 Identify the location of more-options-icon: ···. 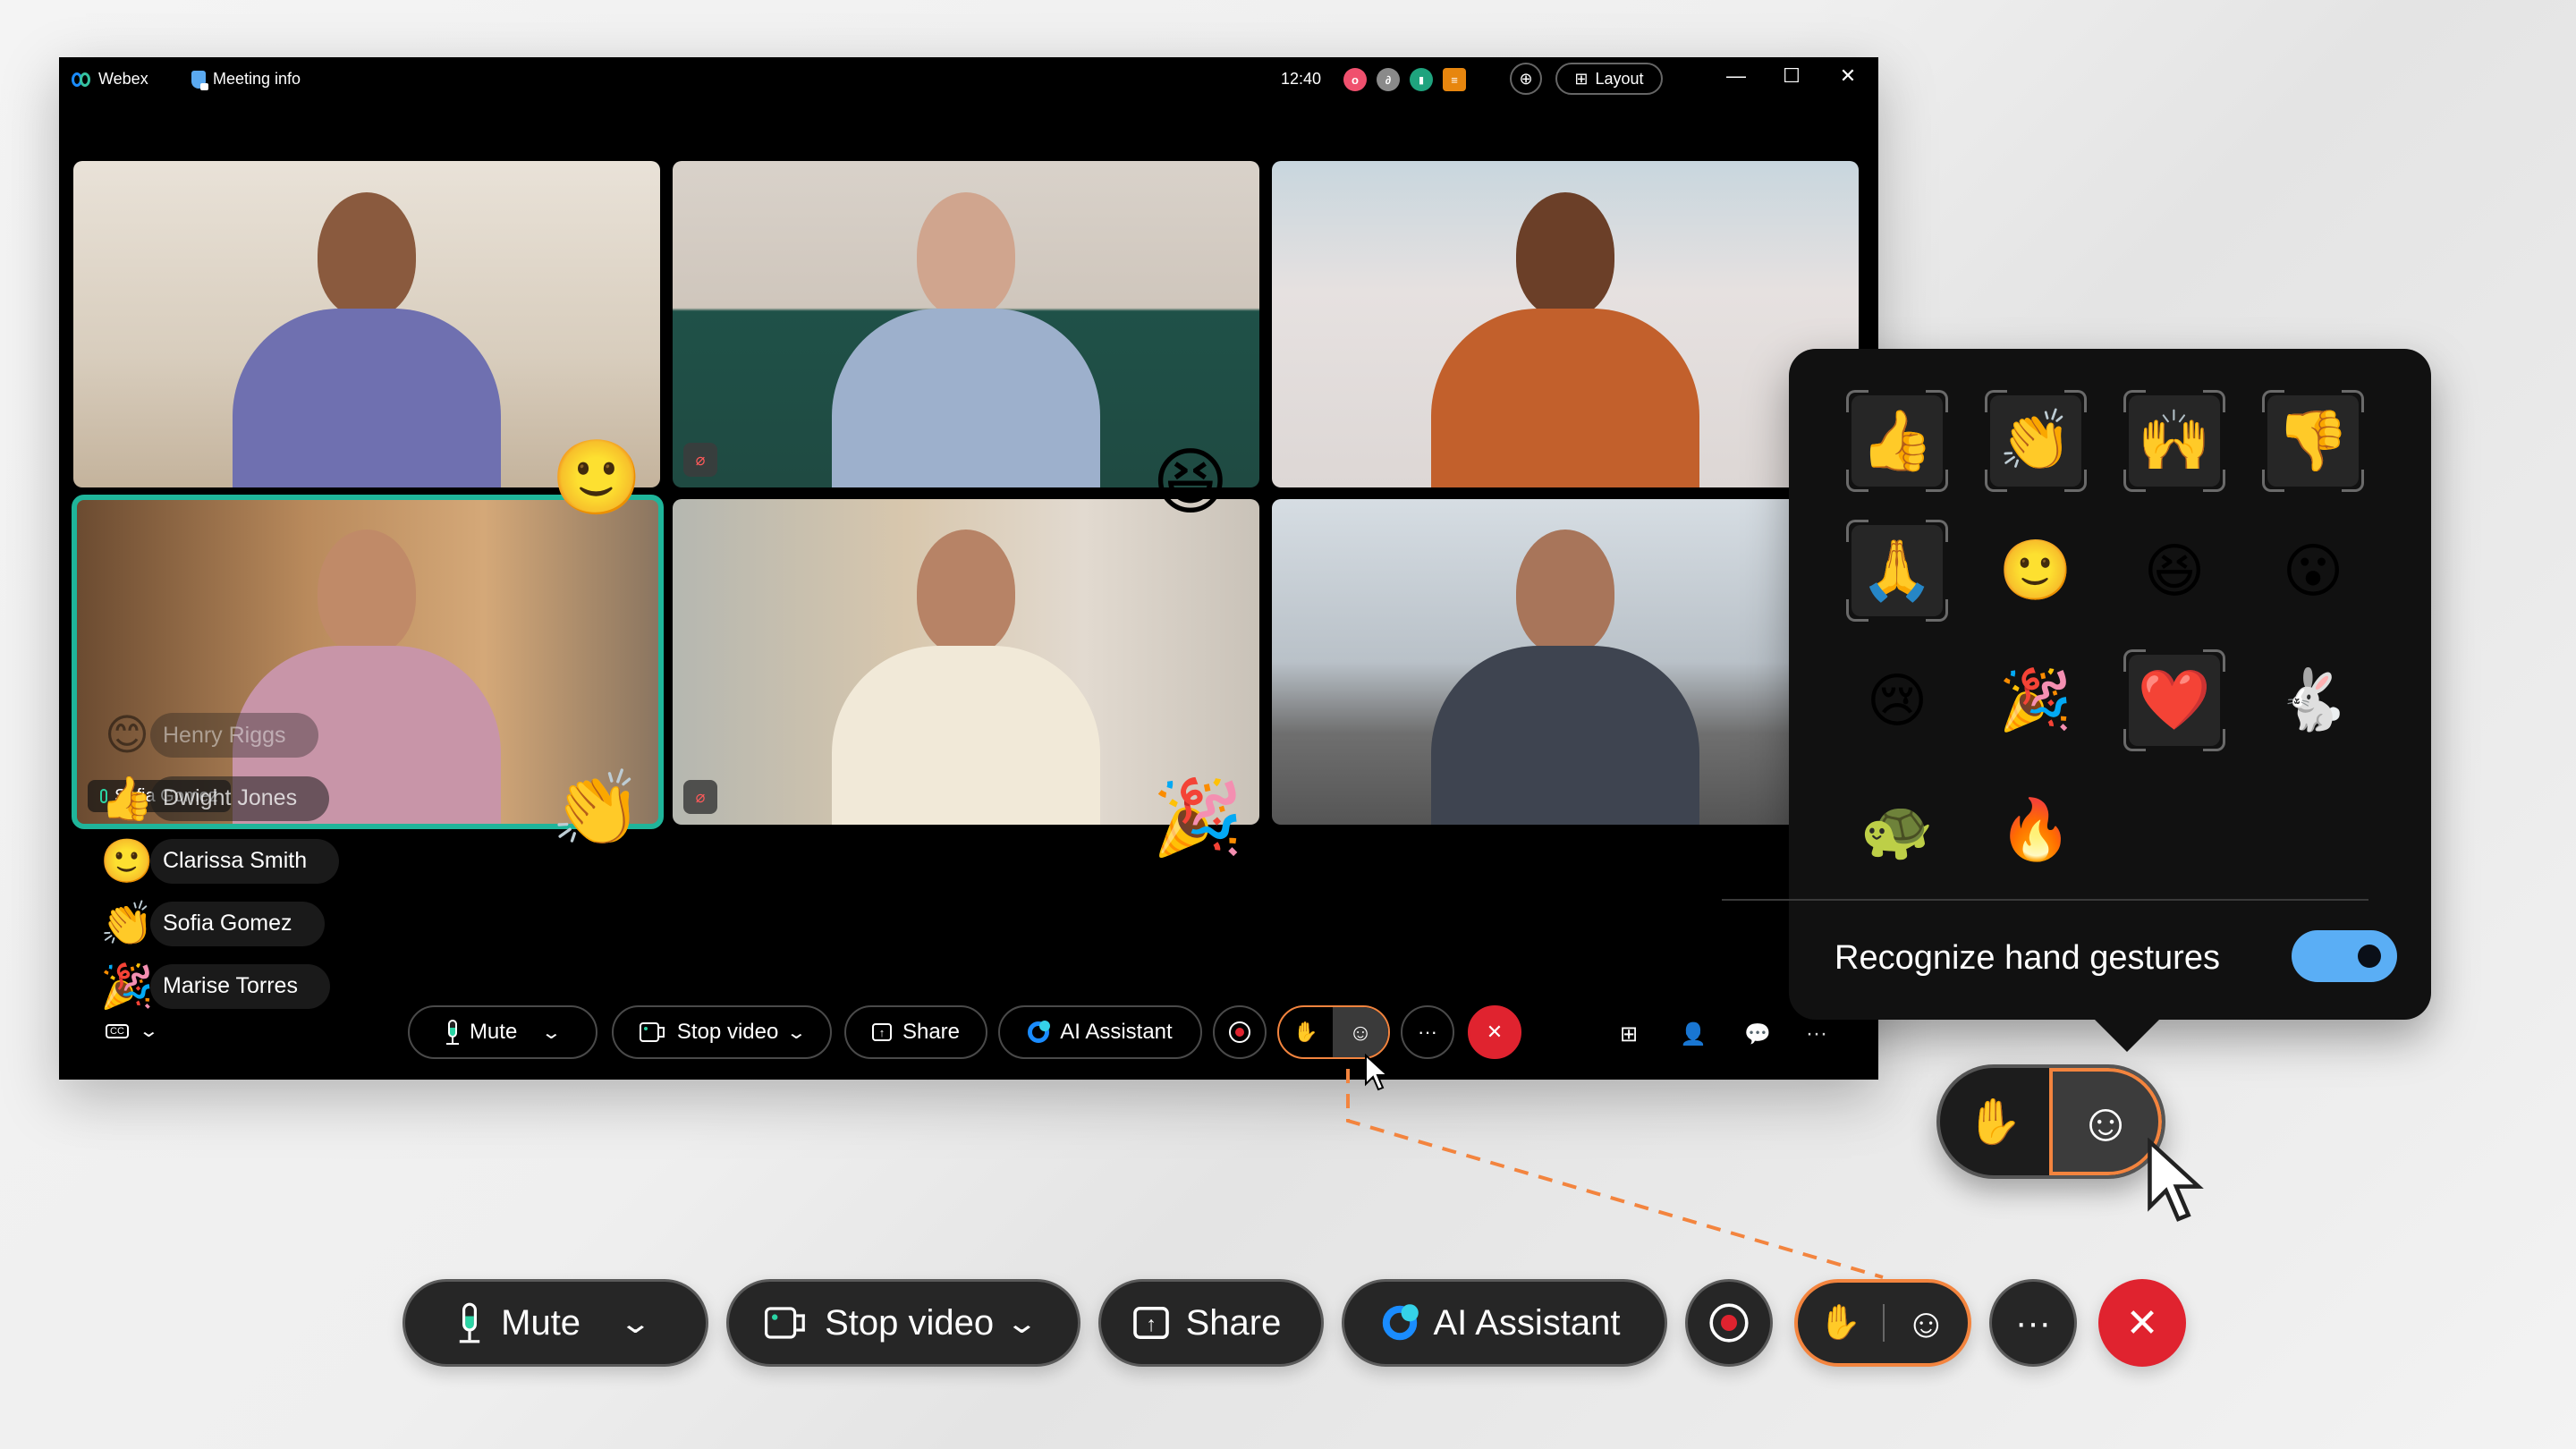
(1816, 1033).